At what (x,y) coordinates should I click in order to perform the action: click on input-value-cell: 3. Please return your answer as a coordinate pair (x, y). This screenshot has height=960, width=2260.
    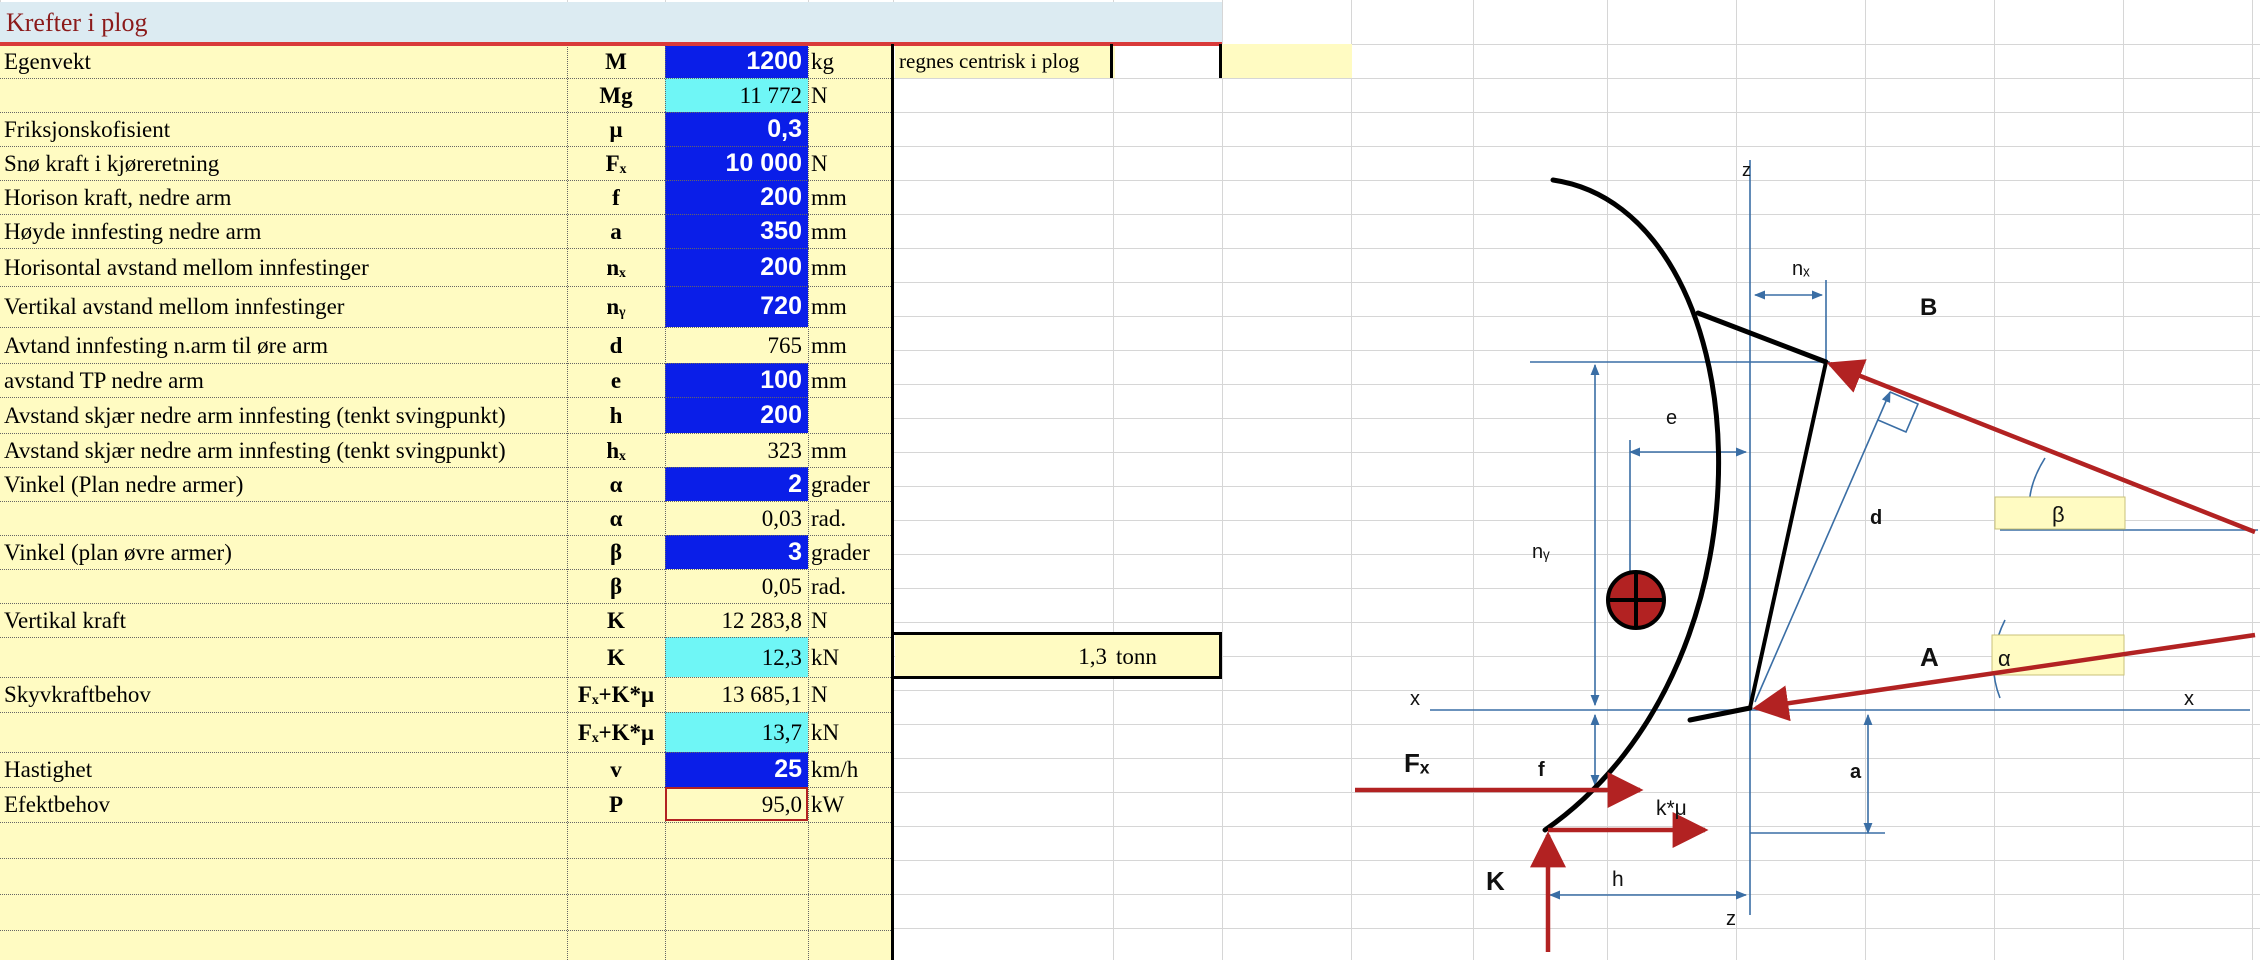
    Looking at the image, I should click on (736, 552).